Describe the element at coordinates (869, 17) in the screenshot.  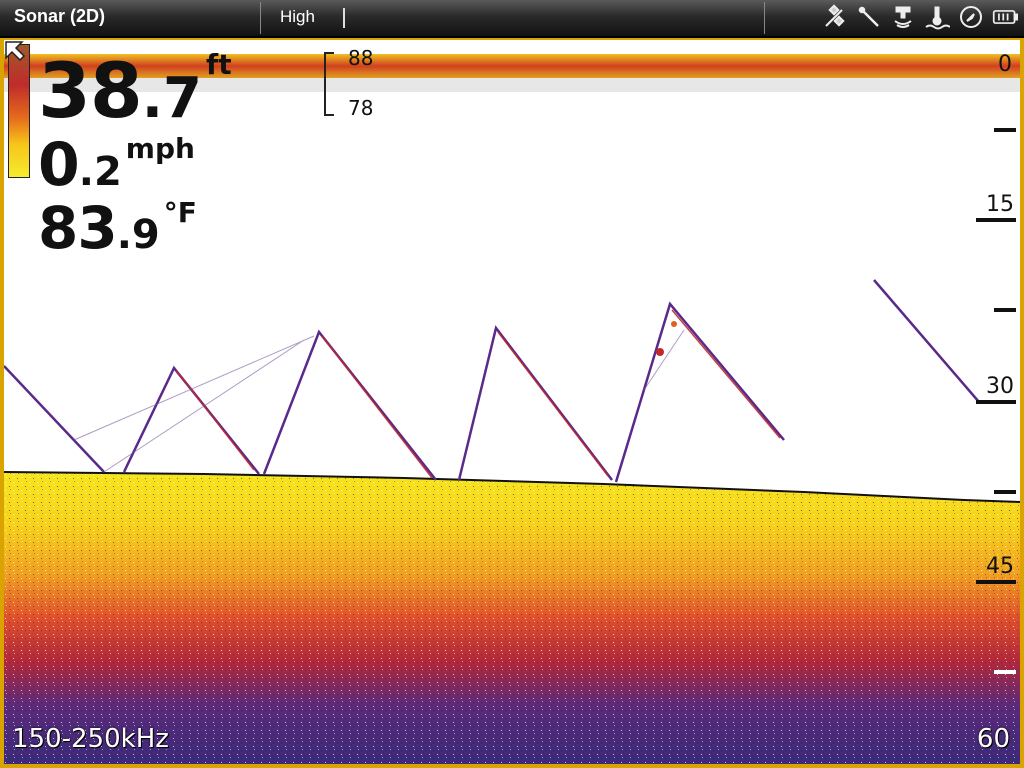
I see `gps-antenna-icon` at that location.